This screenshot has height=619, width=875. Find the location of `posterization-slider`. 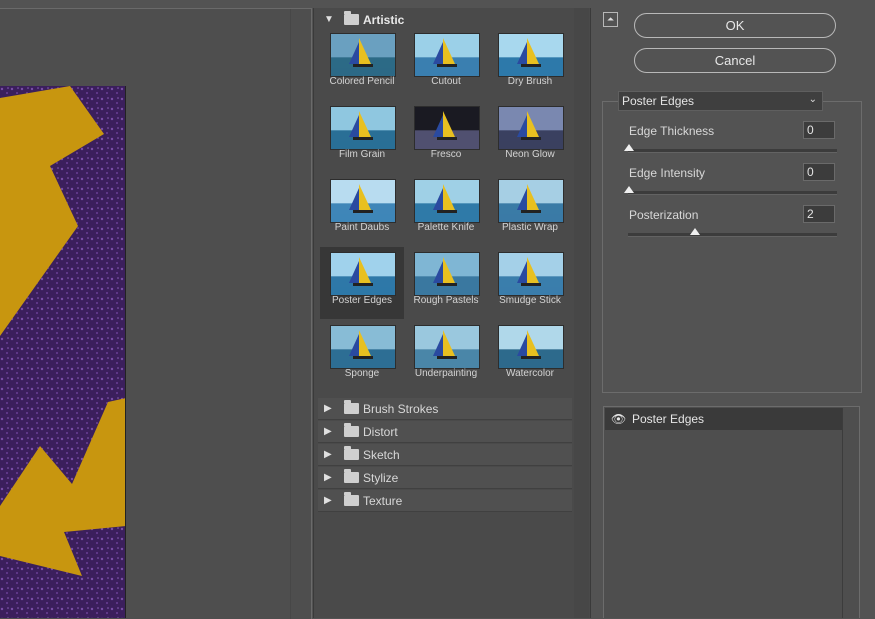

posterization-slider is located at coordinates (732, 232).